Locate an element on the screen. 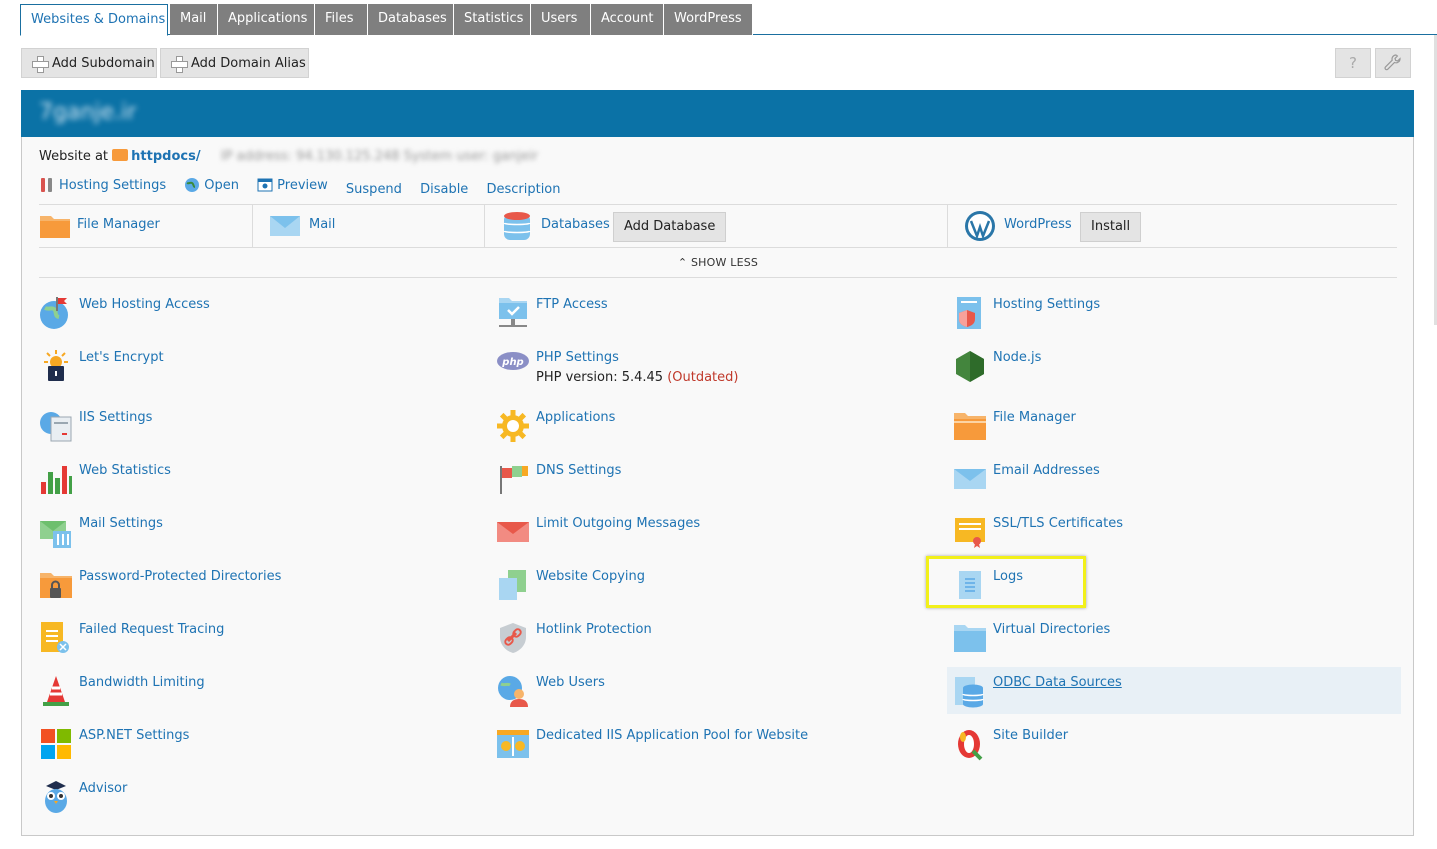 This screenshot has height=849, width=1437. domain-name: 7ganje.ir is located at coordinates (88, 112).